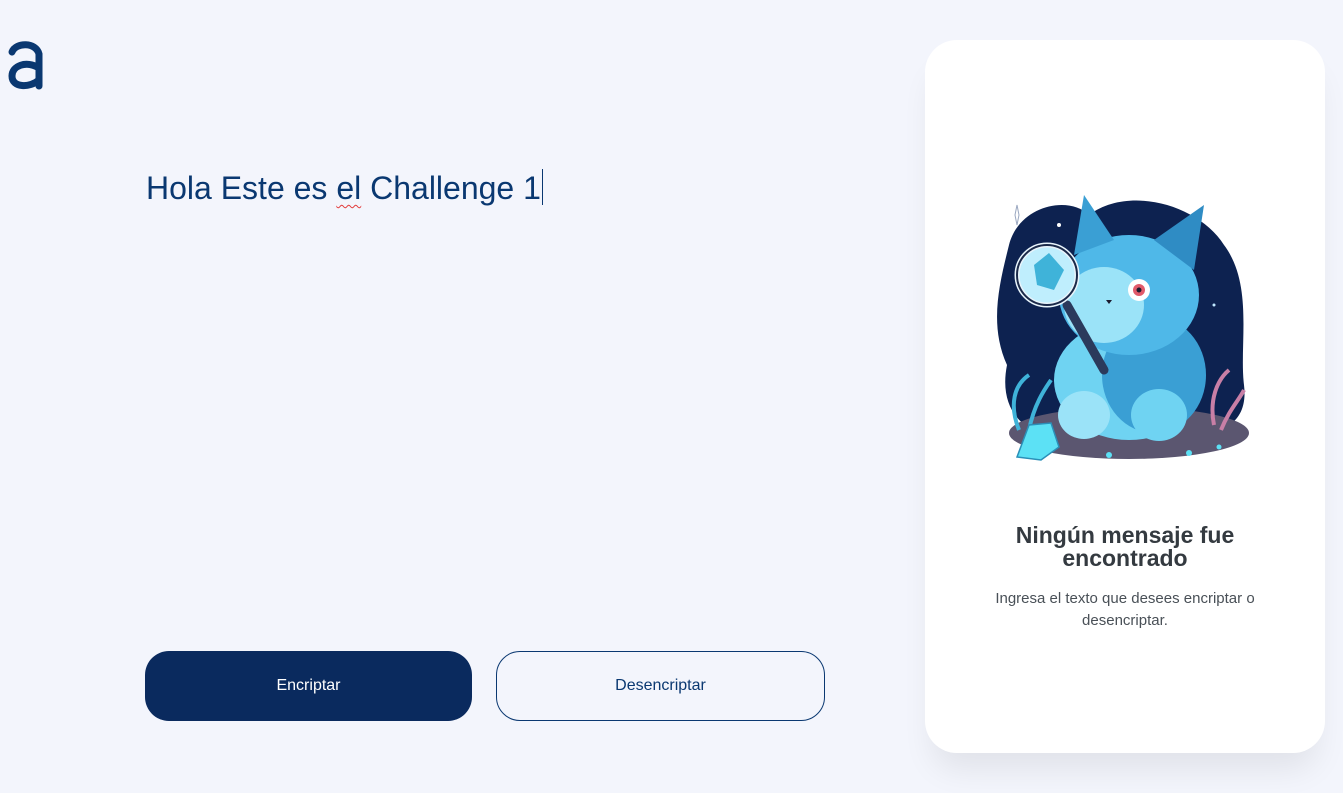 The width and height of the screenshot is (1343, 793). I want to click on cat-magnifier-illustration, so click(1121, 325).